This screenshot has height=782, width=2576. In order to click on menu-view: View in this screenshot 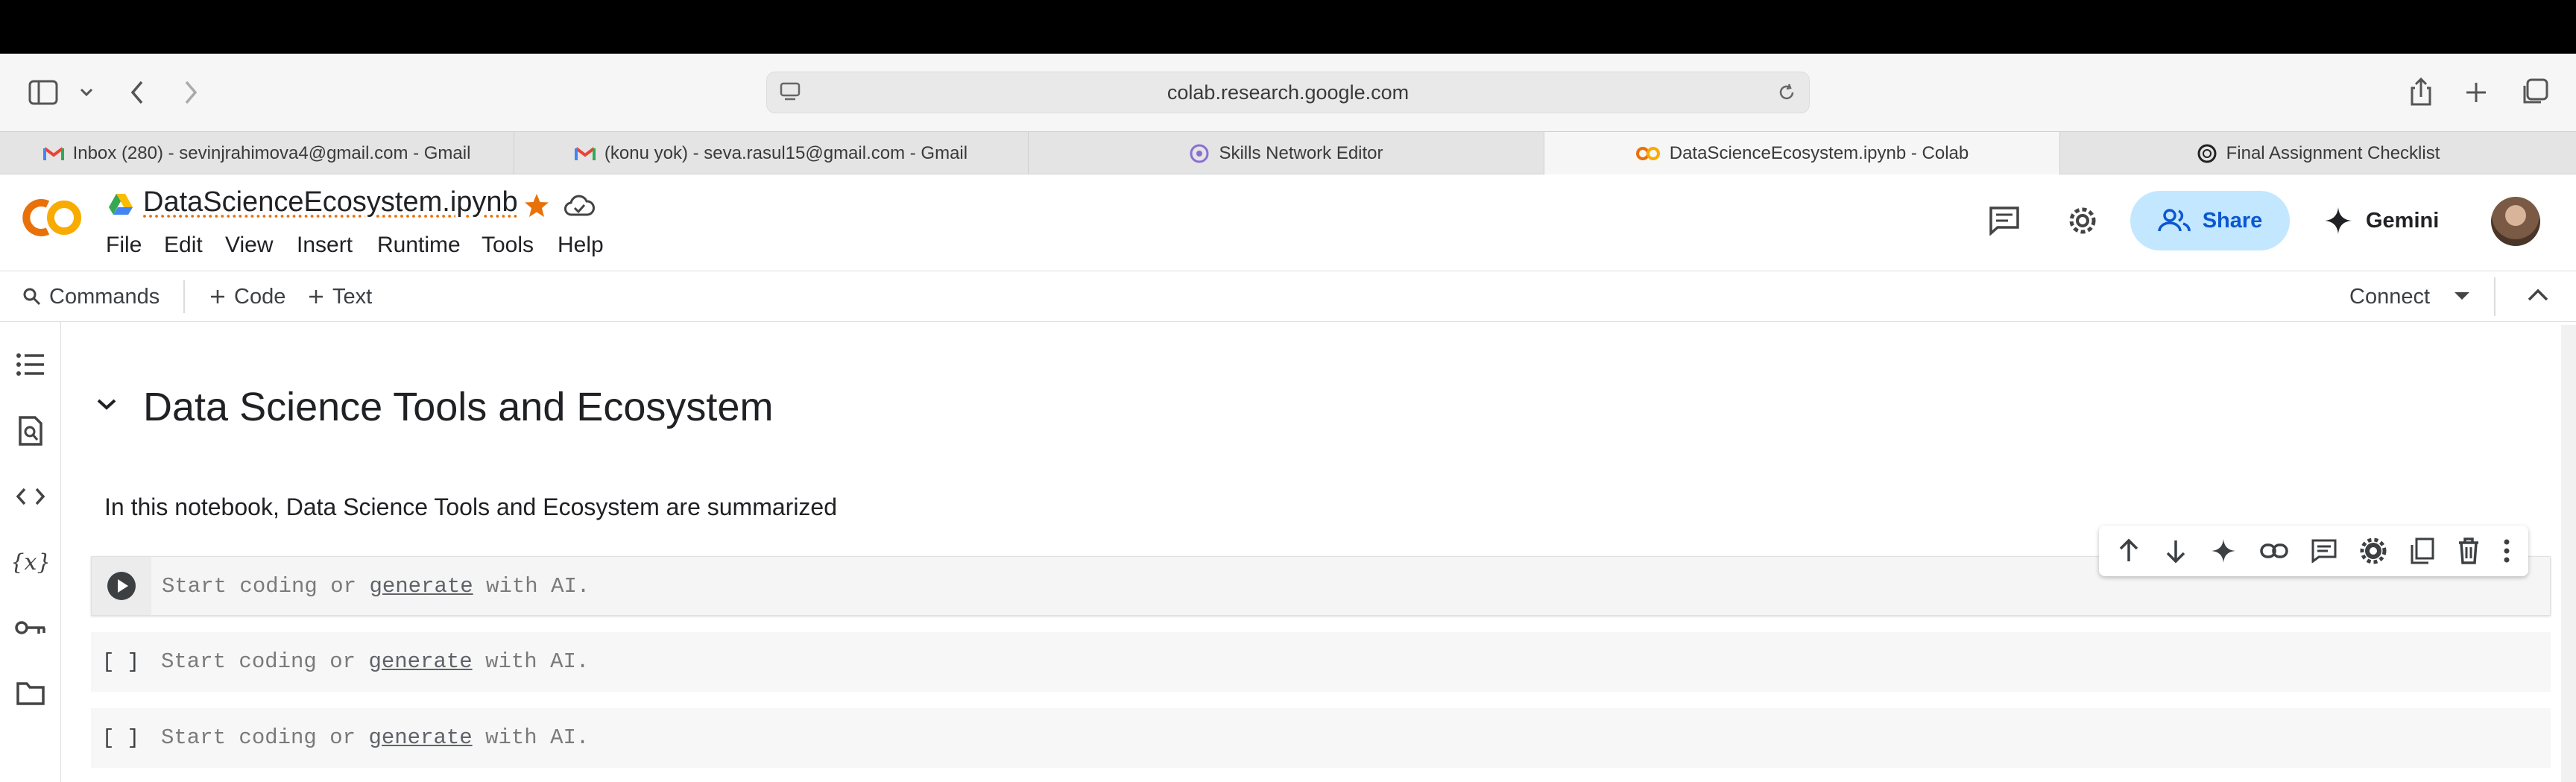, I will do `click(249, 245)`.